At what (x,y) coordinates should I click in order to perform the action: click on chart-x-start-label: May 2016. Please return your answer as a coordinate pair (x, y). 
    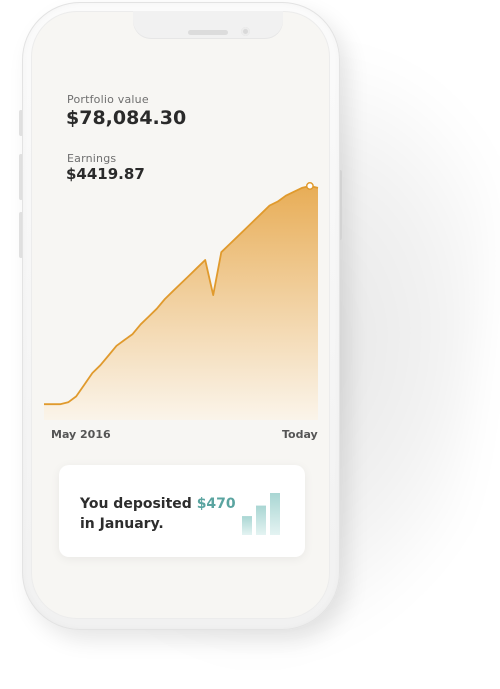
    Looking at the image, I should click on (81, 434).